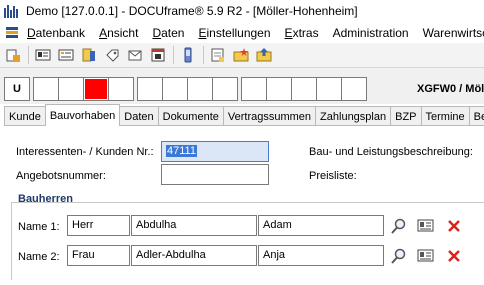  I want to click on menu-datenbank: Datenbank, so click(56, 33).